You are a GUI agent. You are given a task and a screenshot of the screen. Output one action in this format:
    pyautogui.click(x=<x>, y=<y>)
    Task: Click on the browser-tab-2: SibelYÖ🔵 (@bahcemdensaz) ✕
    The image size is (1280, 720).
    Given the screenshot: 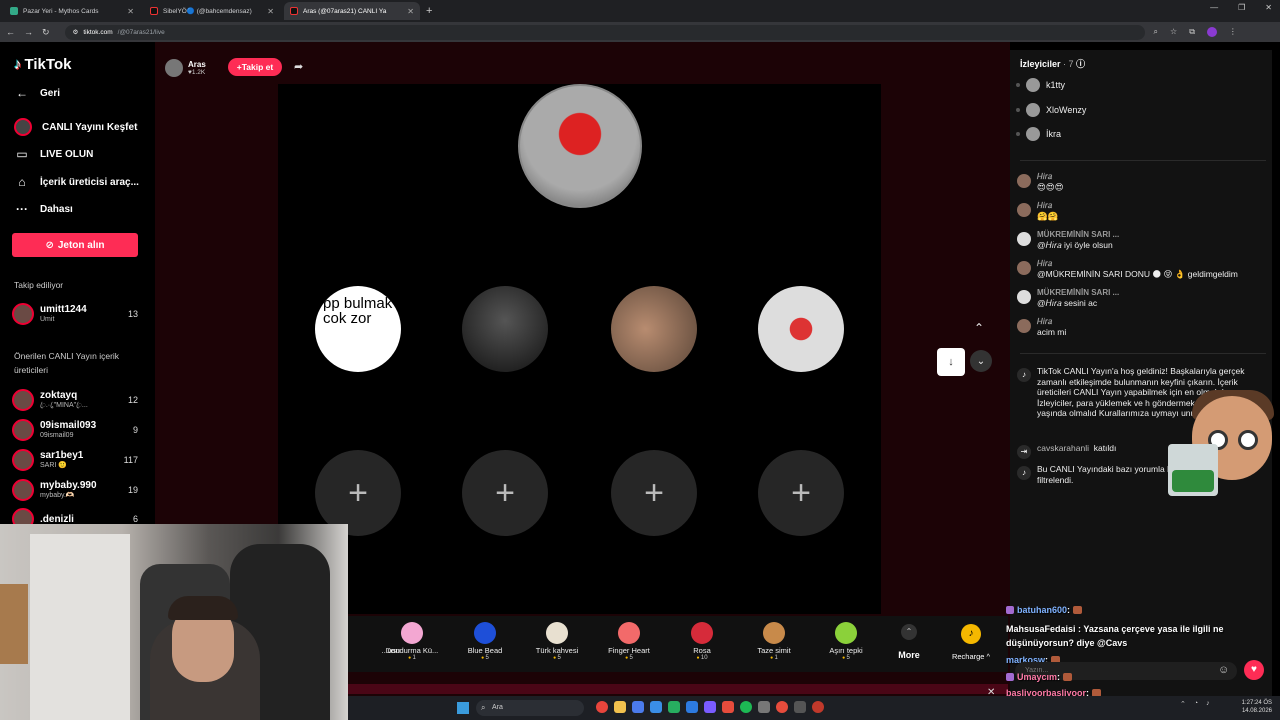 What is the action you would take?
    pyautogui.click(x=212, y=11)
    